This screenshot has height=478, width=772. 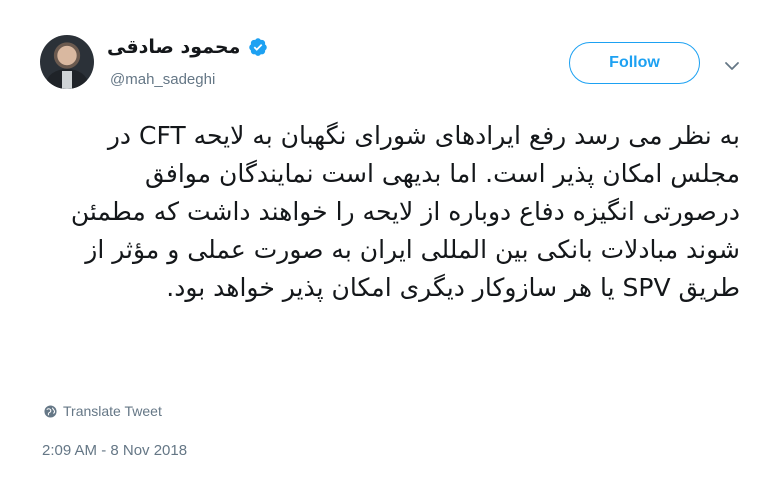 I want to click on translate-tweet-link: Translate Tweet, so click(x=103, y=411).